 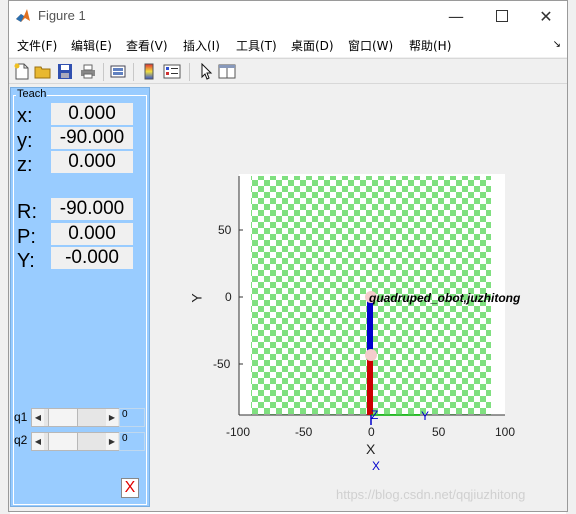 I want to click on y-tick-label: 50, so click(x=225, y=230).